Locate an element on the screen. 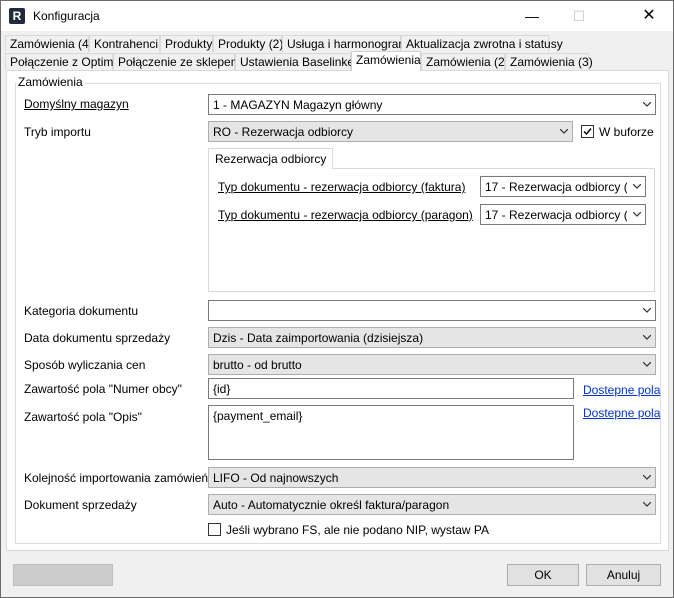 This screenshot has width=674, height=598. group-title: Zamówienia is located at coordinates (50, 82).